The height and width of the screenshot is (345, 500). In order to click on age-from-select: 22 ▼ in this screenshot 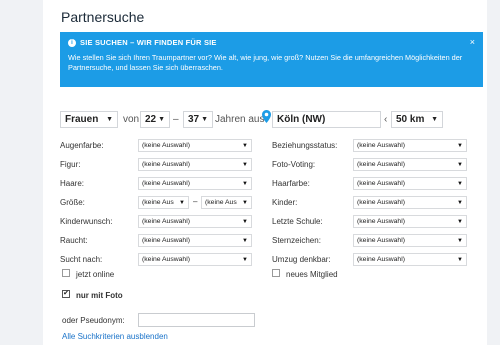, I will do `click(155, 119)`.